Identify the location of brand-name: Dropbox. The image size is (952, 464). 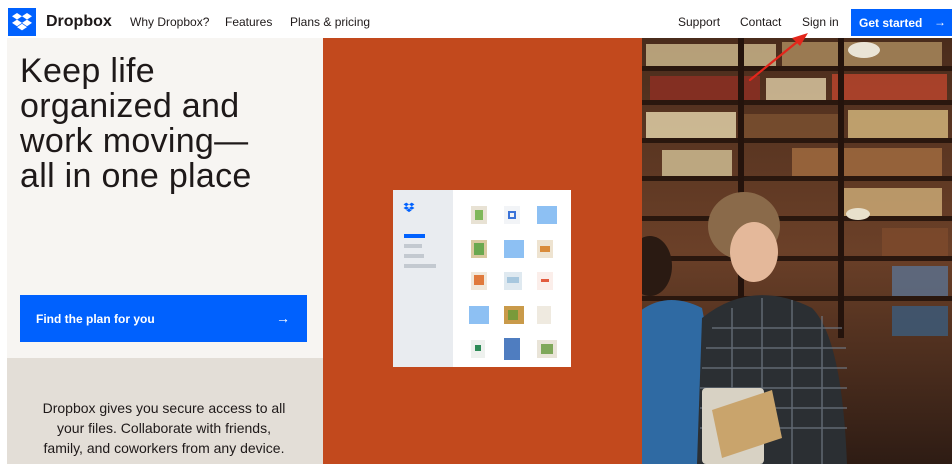
(79, 22).